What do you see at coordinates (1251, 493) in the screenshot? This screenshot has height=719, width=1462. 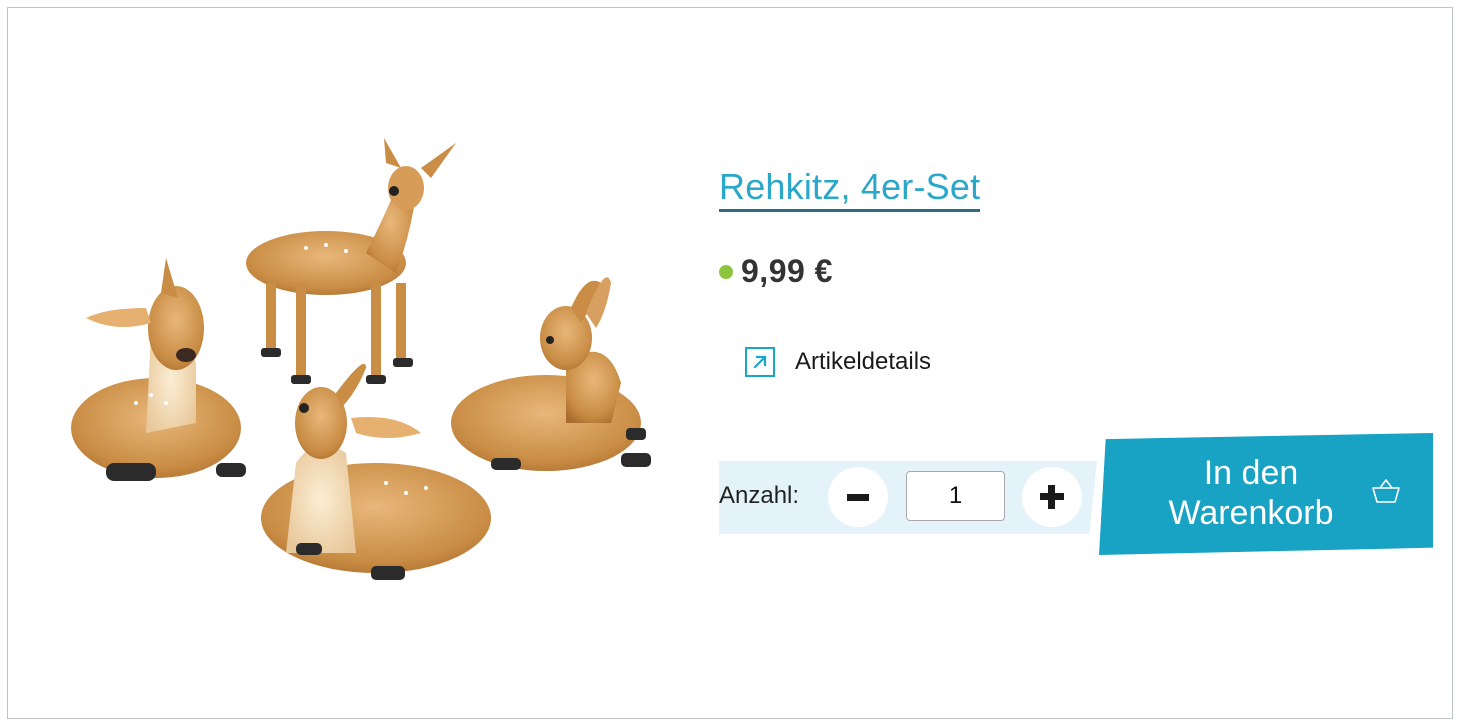 I see `add-to-cart-label: In den Warenkorb` at bounding box center [1251, 493].